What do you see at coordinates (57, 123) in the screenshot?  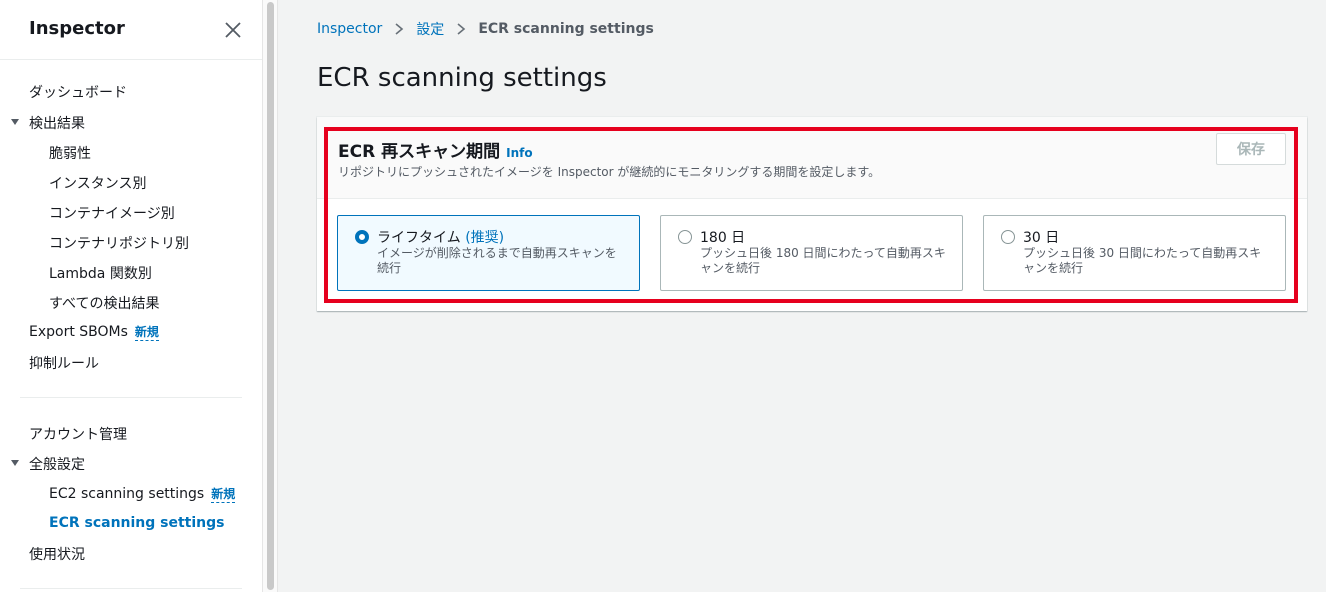 I see `sidebar-item-findings: 検出結果` at bounding box center [57, 123].